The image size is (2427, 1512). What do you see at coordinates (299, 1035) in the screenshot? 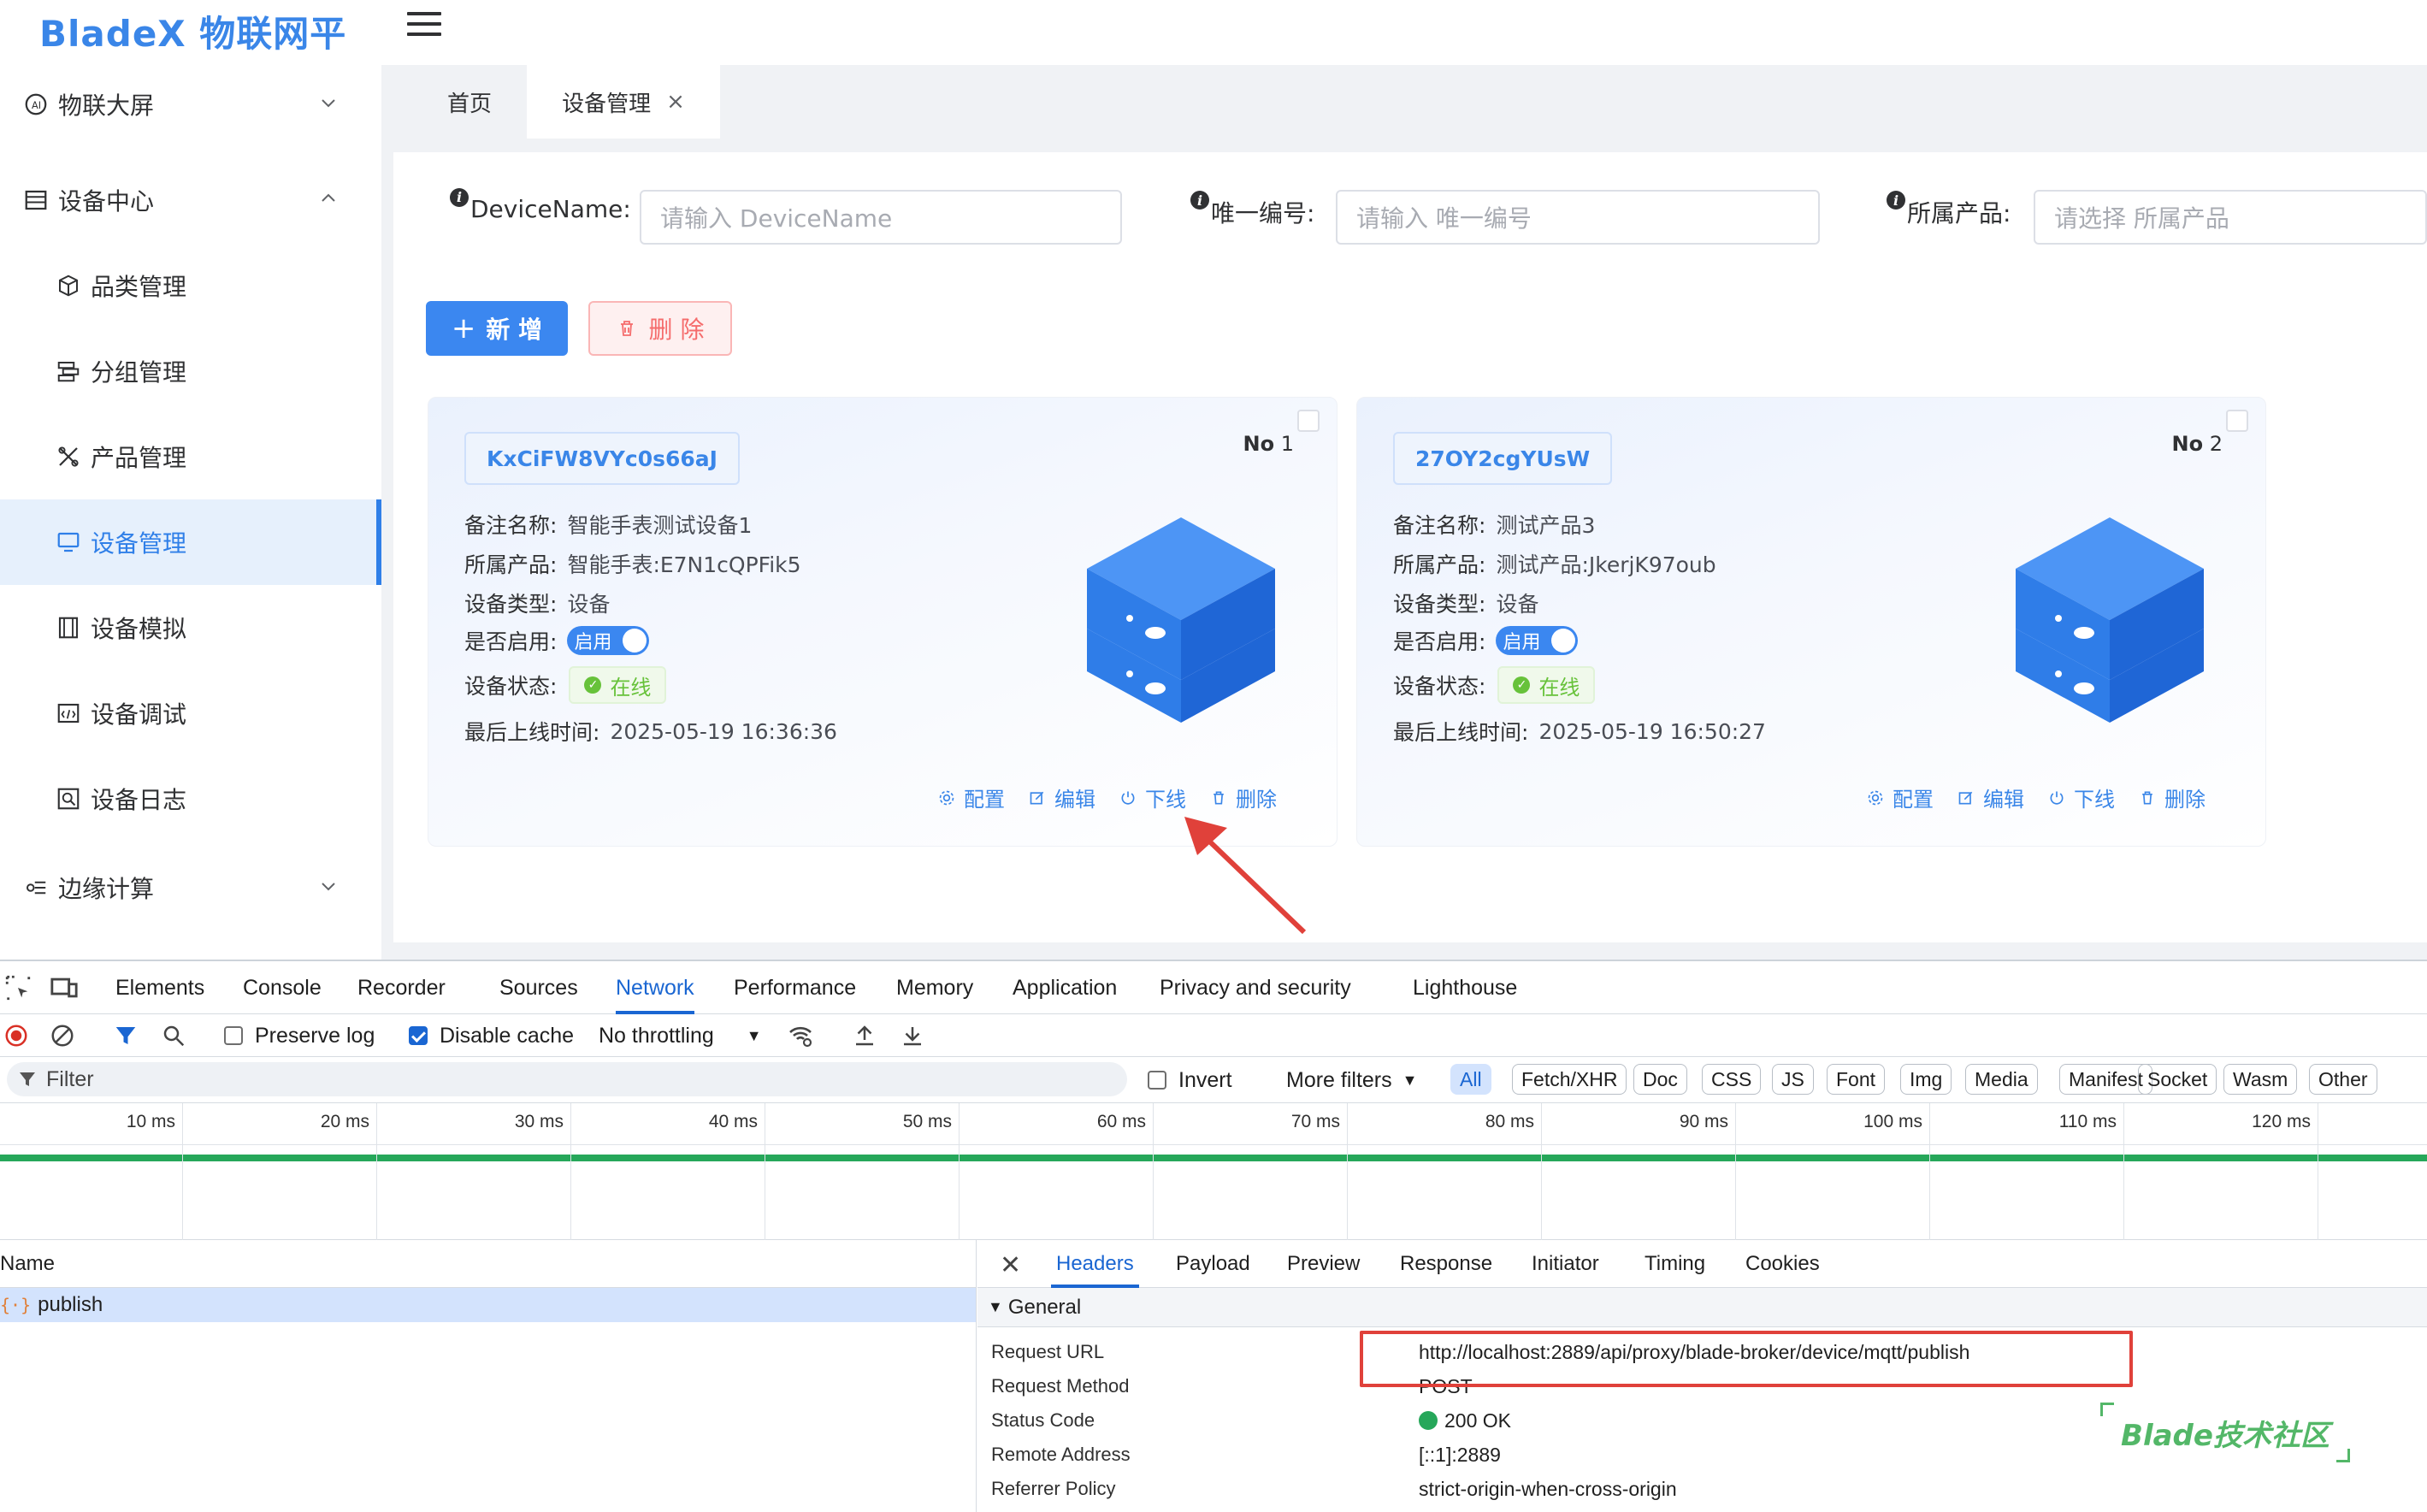
I see `preserve-log-checkbox: Preserve log` at bounding box center [299, 1035].